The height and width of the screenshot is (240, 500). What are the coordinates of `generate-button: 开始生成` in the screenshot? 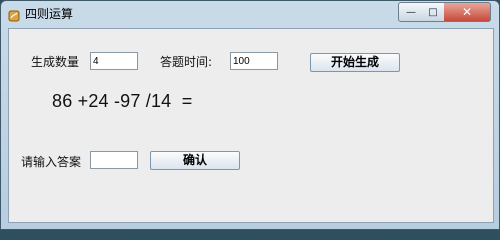 It's located at (355, 62).